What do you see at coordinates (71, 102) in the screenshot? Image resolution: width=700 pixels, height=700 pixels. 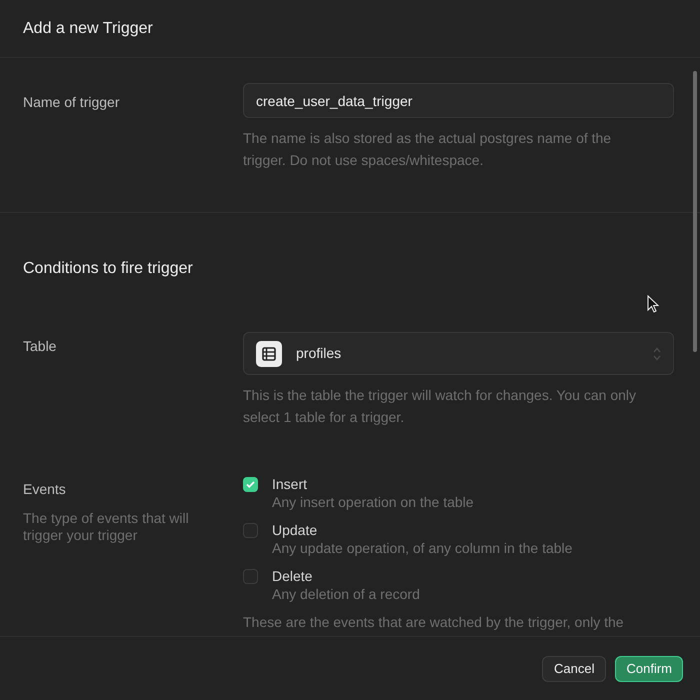 I see `field-label: Name of trigger` at bounding box center [71, 102].